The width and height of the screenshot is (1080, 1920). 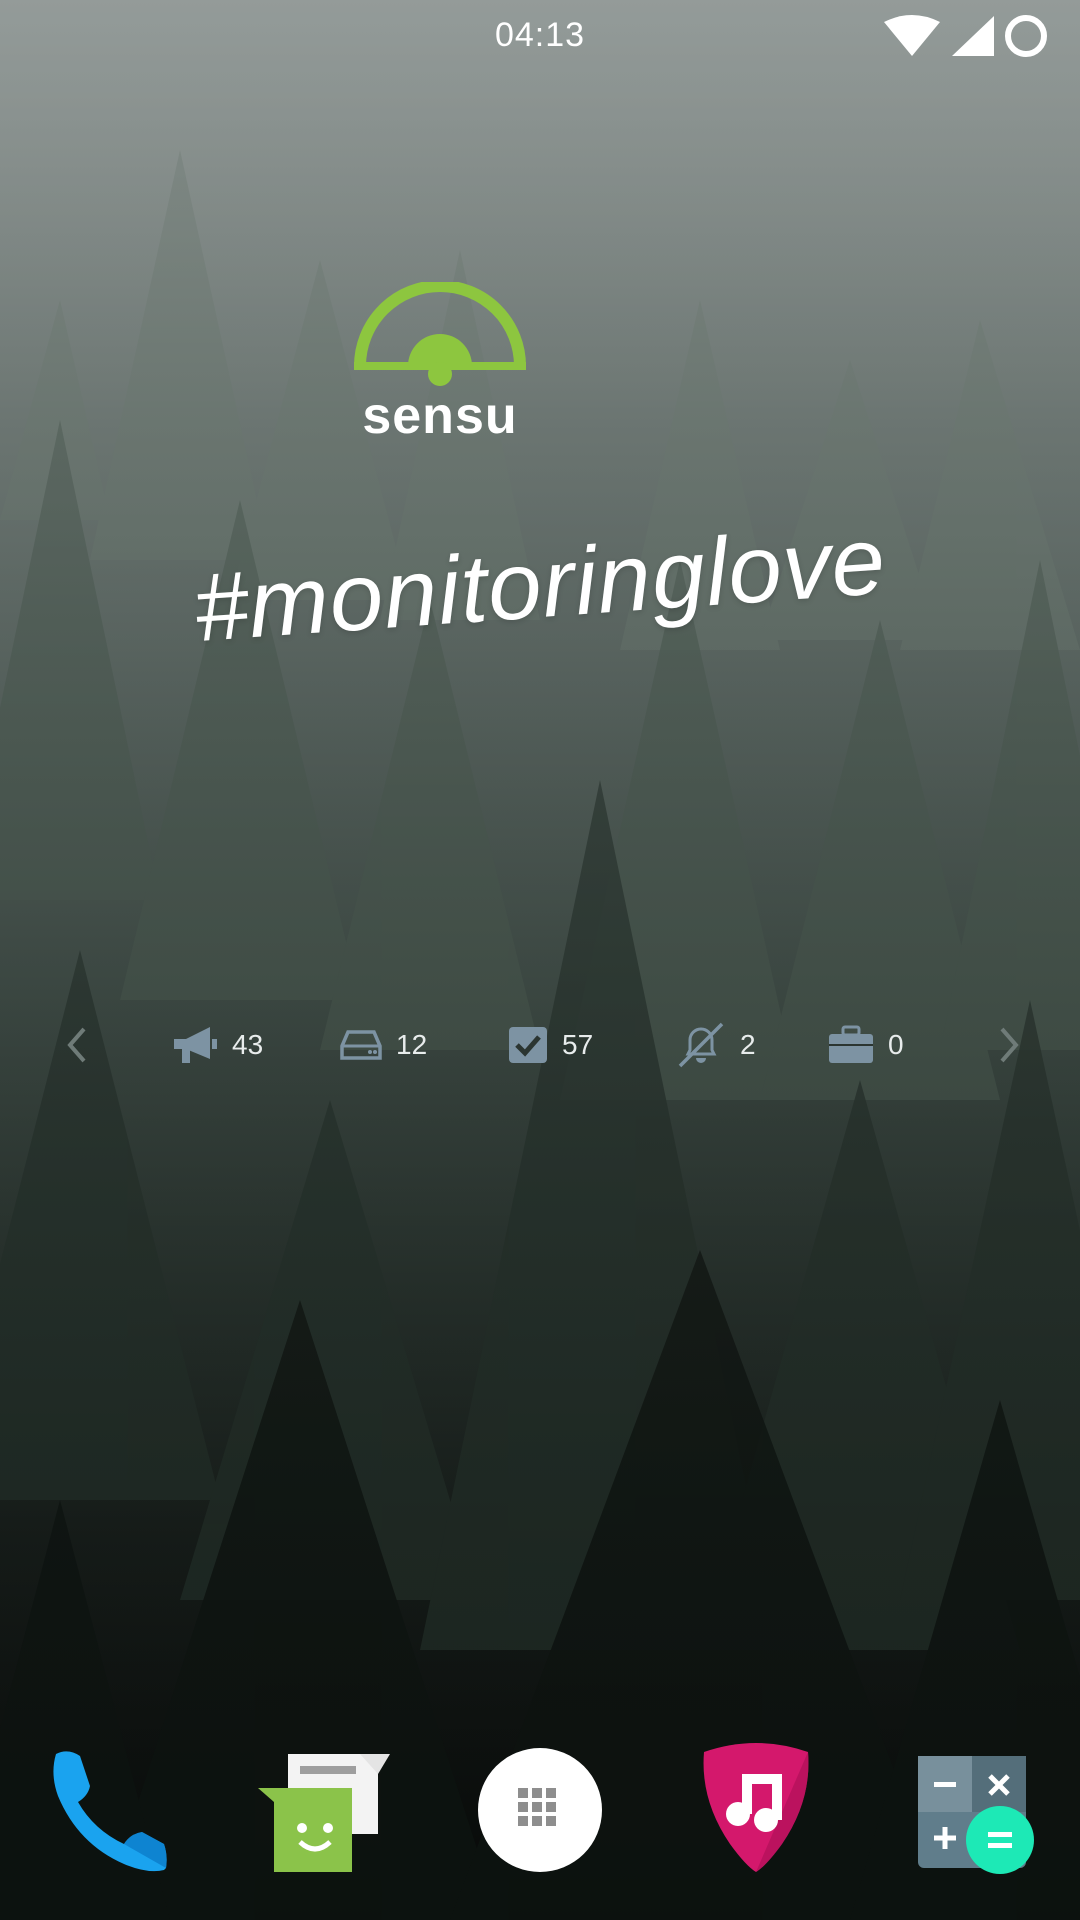 What do you see at coordinates (748, 1044) in the screenshot?
I see `stat-value: 2` at bounding box center [748, 1044].